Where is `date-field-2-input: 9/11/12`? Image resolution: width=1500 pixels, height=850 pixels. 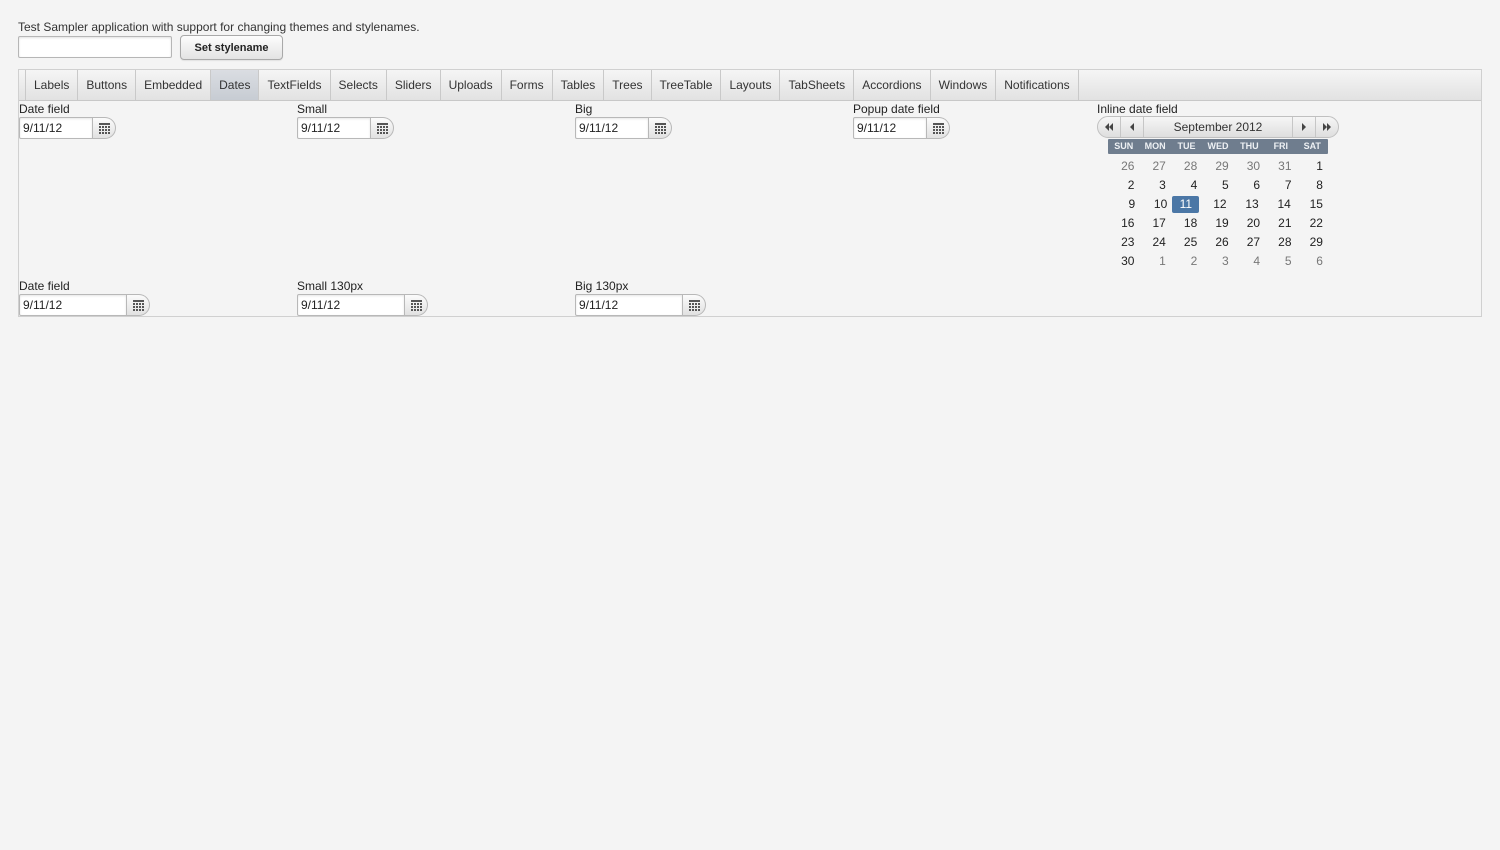 date-field-2-input: 9/11/12 is located at coordinates (73, 305).